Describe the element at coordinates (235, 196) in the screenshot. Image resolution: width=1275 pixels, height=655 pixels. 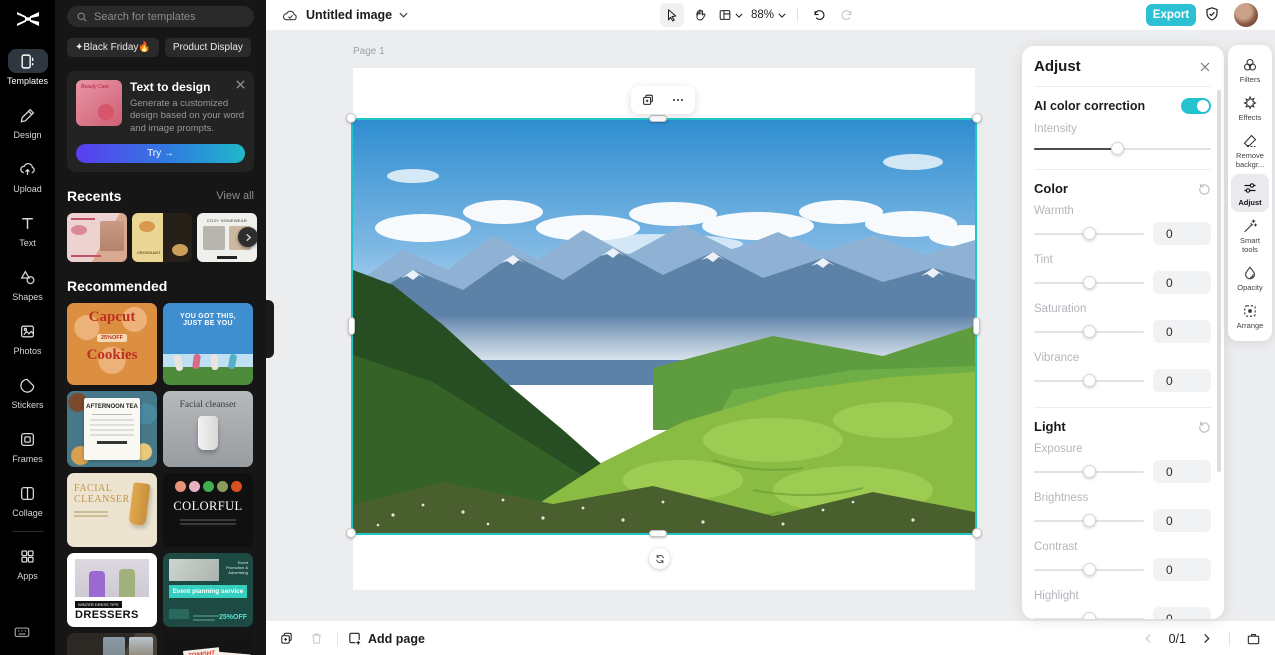
I see `view-all-link: View all` at that location.